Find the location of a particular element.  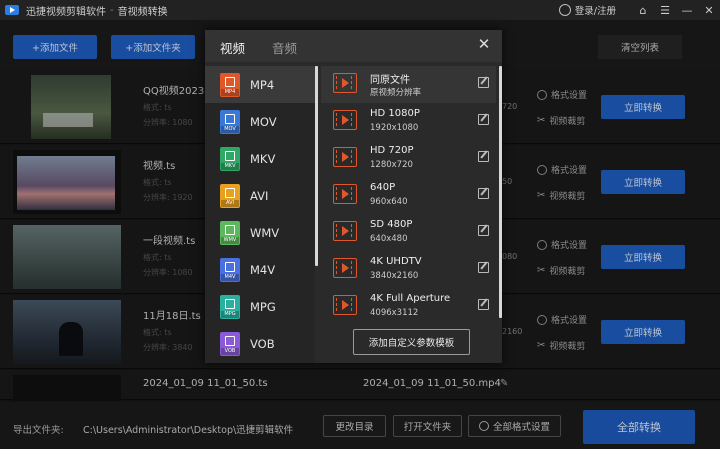

format-list-scrollbar is located at coordinates (316, 166).